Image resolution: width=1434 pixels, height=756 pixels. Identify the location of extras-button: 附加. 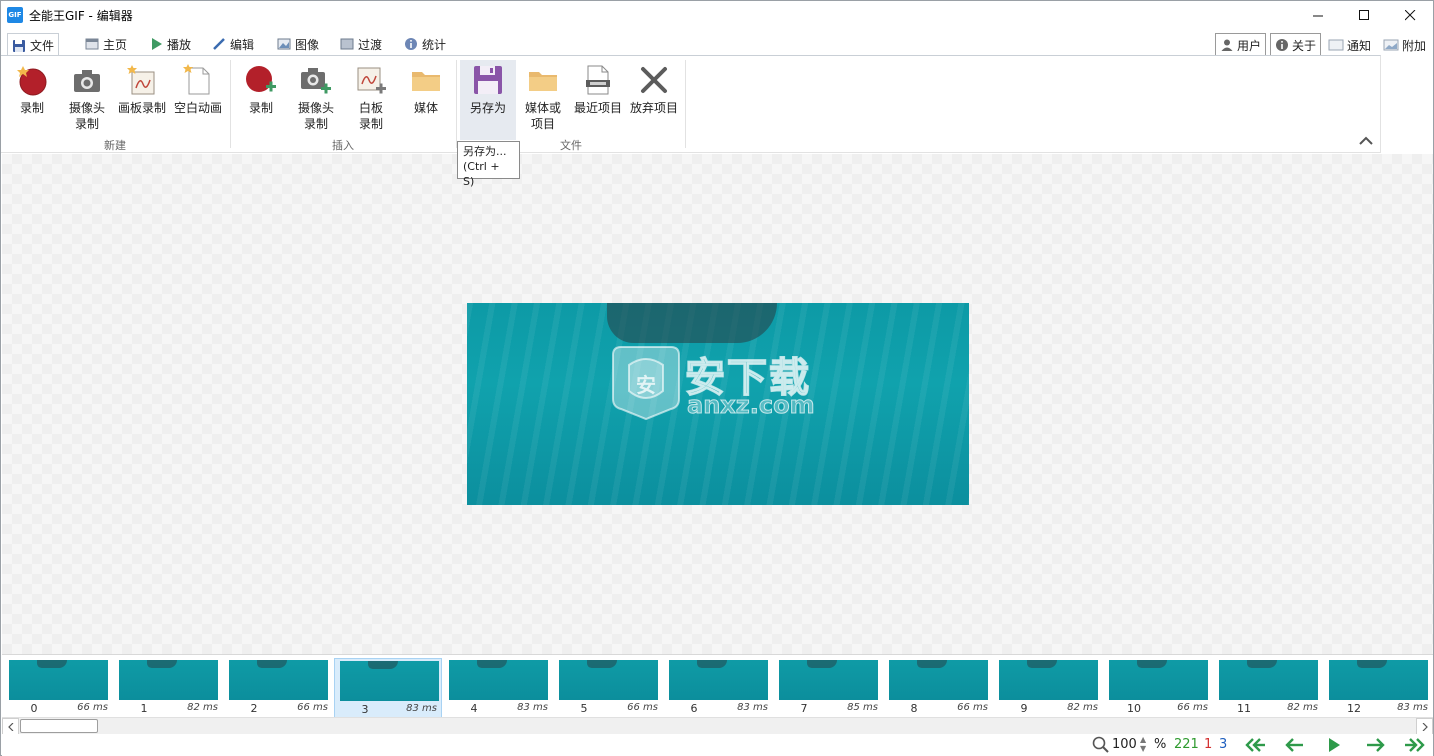
(1404, 45).